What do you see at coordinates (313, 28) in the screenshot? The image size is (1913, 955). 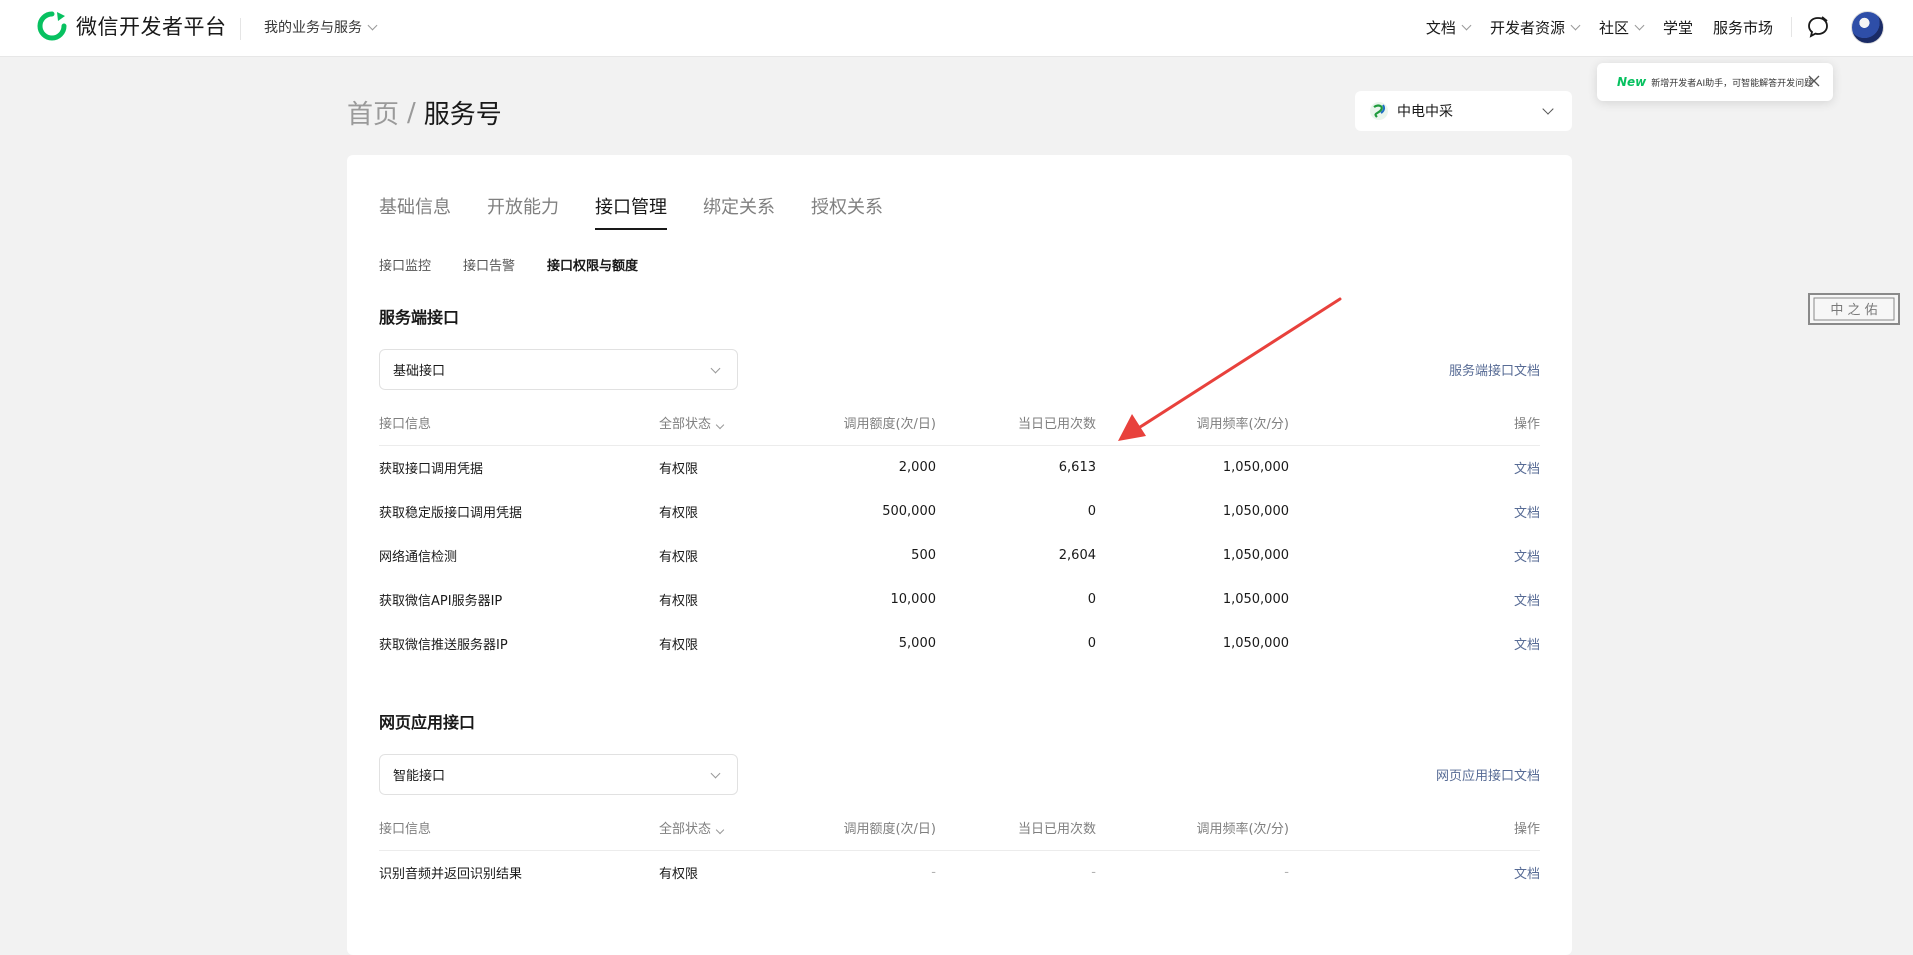 I see `business-services-label: 我的业务与服务` at bounding box center [313, 28].